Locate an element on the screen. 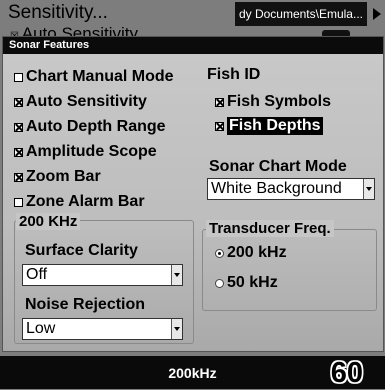 The height and width of the screenshot is (390, 385). zone-alarm-bar-checkbox: Zone Alarm Bar is located at coordinates (79, 202).